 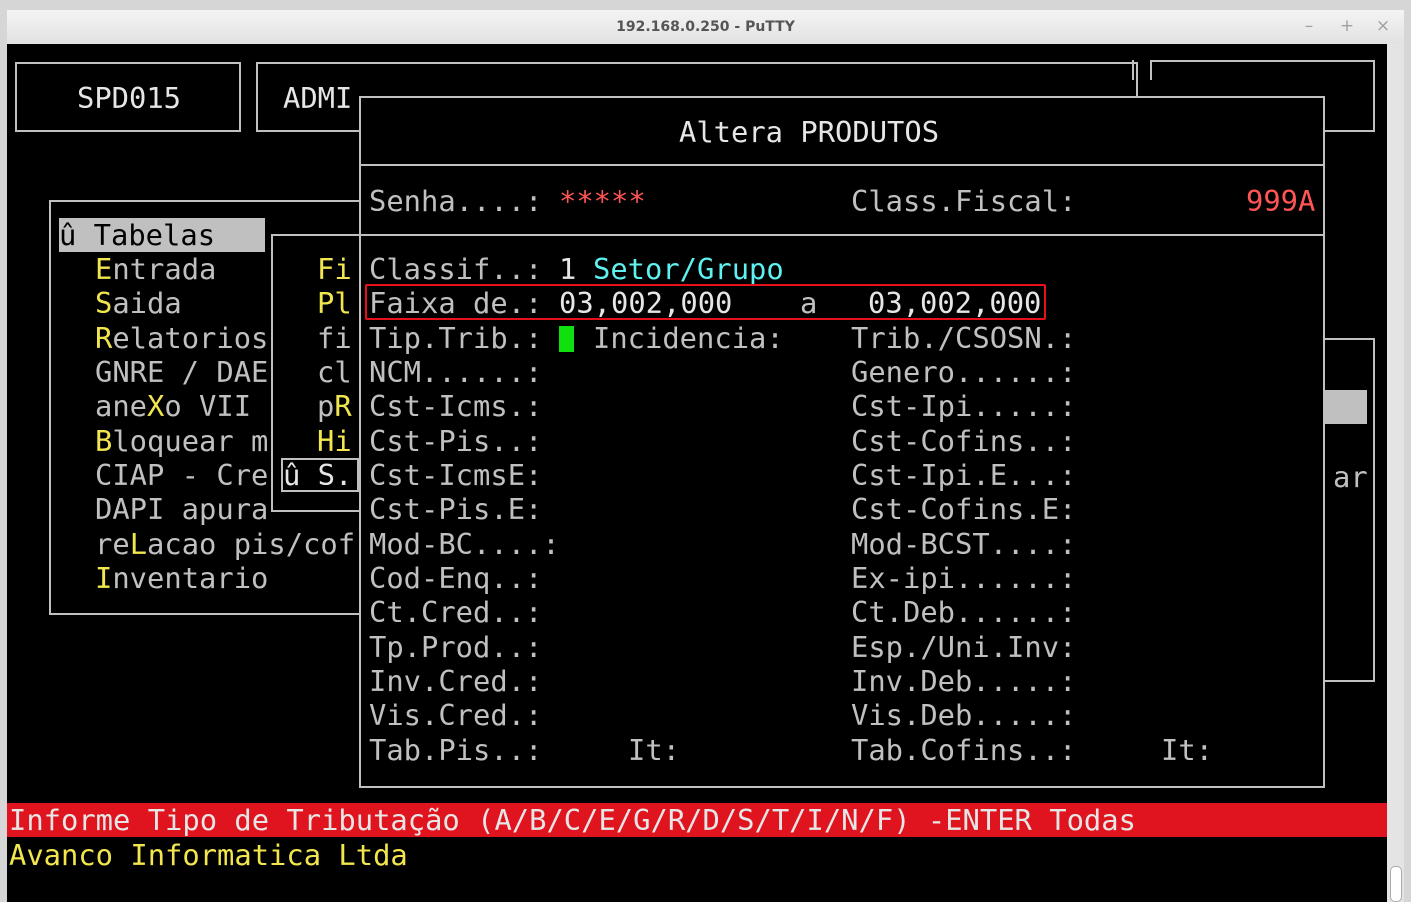 I want to click on password-label: Senha....:, so click(x=456, y=201).